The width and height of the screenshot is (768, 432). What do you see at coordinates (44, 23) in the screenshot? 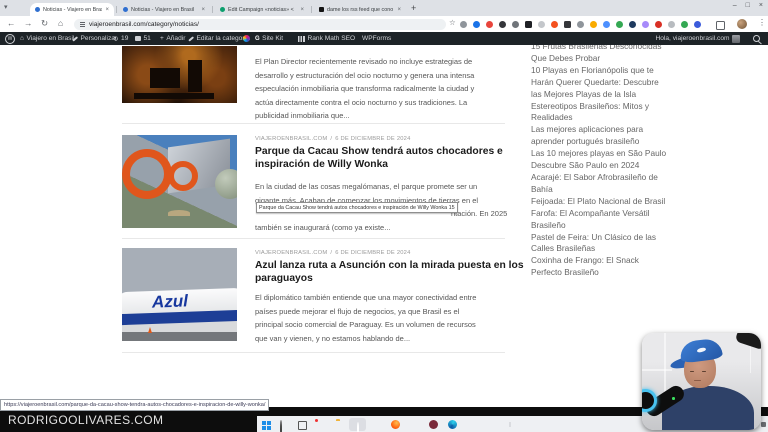
I see `reload-button: ↻` at bounding box center [44, 23].